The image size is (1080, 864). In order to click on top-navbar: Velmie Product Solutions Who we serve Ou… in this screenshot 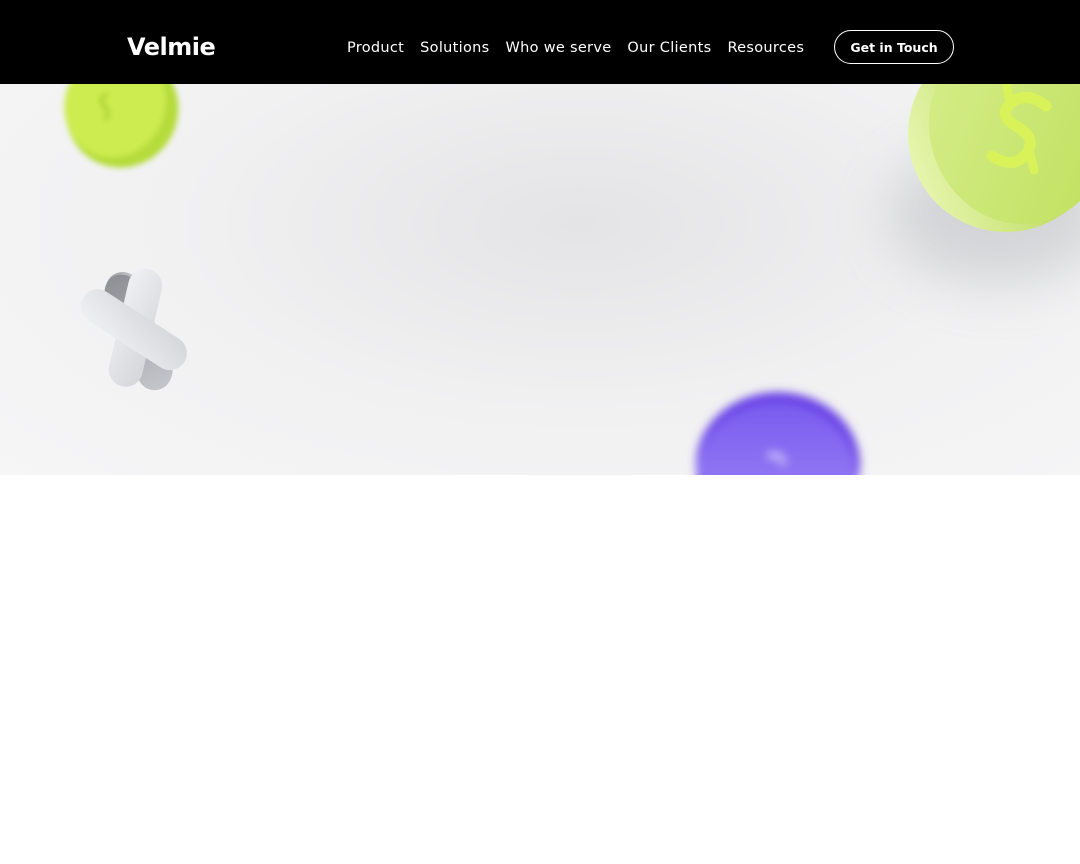, I will do `click(540, 42)`.